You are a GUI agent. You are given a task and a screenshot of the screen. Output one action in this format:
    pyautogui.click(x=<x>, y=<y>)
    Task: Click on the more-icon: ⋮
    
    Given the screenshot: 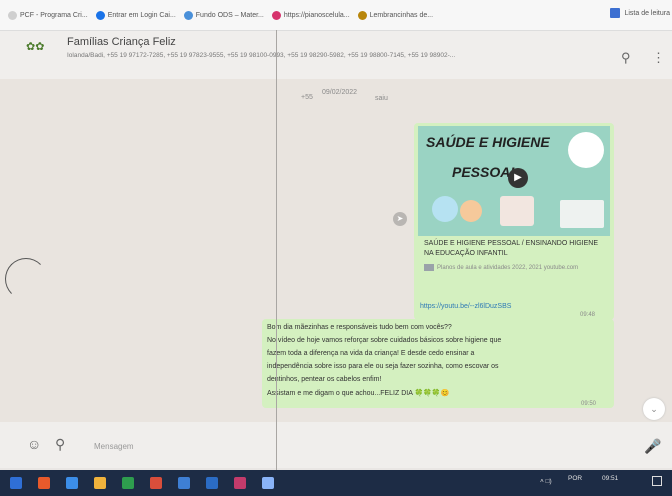 What is the action you would take?
    pyautogui.click(x=658, y=58)
    